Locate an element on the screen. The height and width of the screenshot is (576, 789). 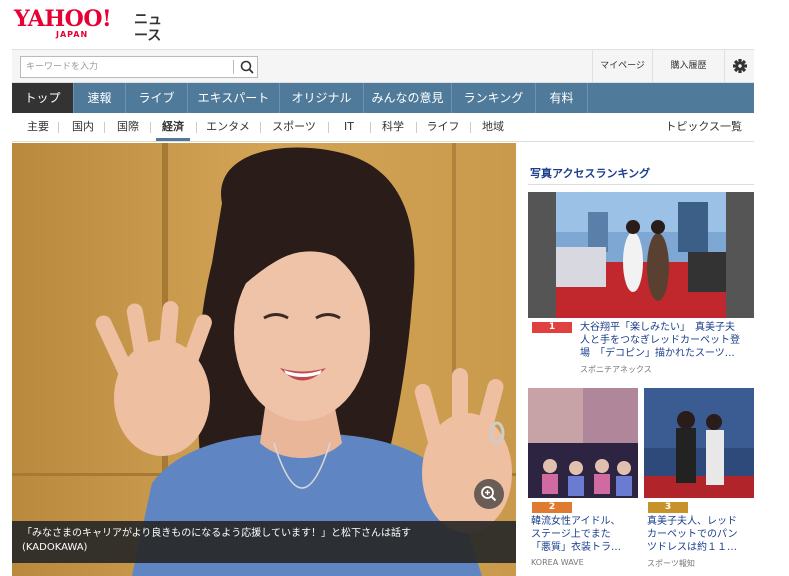
ranking-item-2-photo is located at coordinates (583, 443).